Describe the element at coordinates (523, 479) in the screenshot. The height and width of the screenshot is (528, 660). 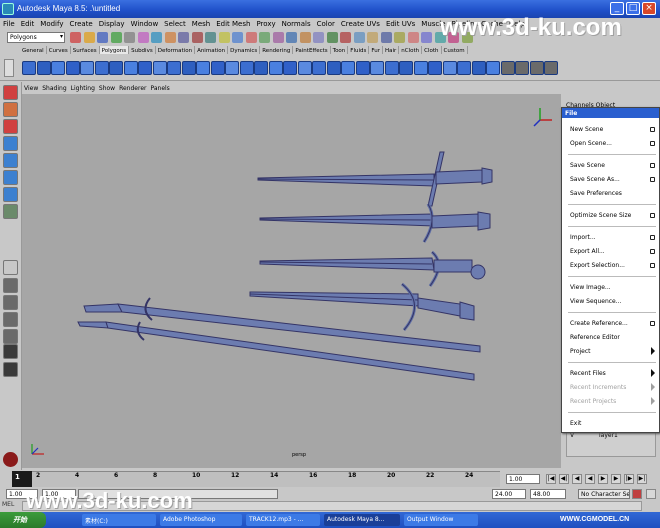
I see `current-time-field: 1.00` at that location.